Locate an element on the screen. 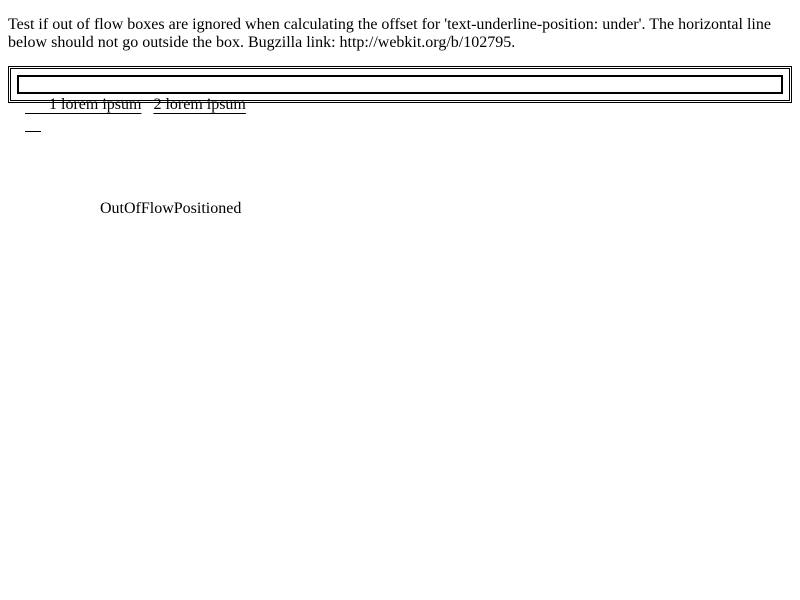 The image size is (800, 600). out-of-flow-positioned-label: OutOfFlowPositioned is located at coordinates (171, 208).